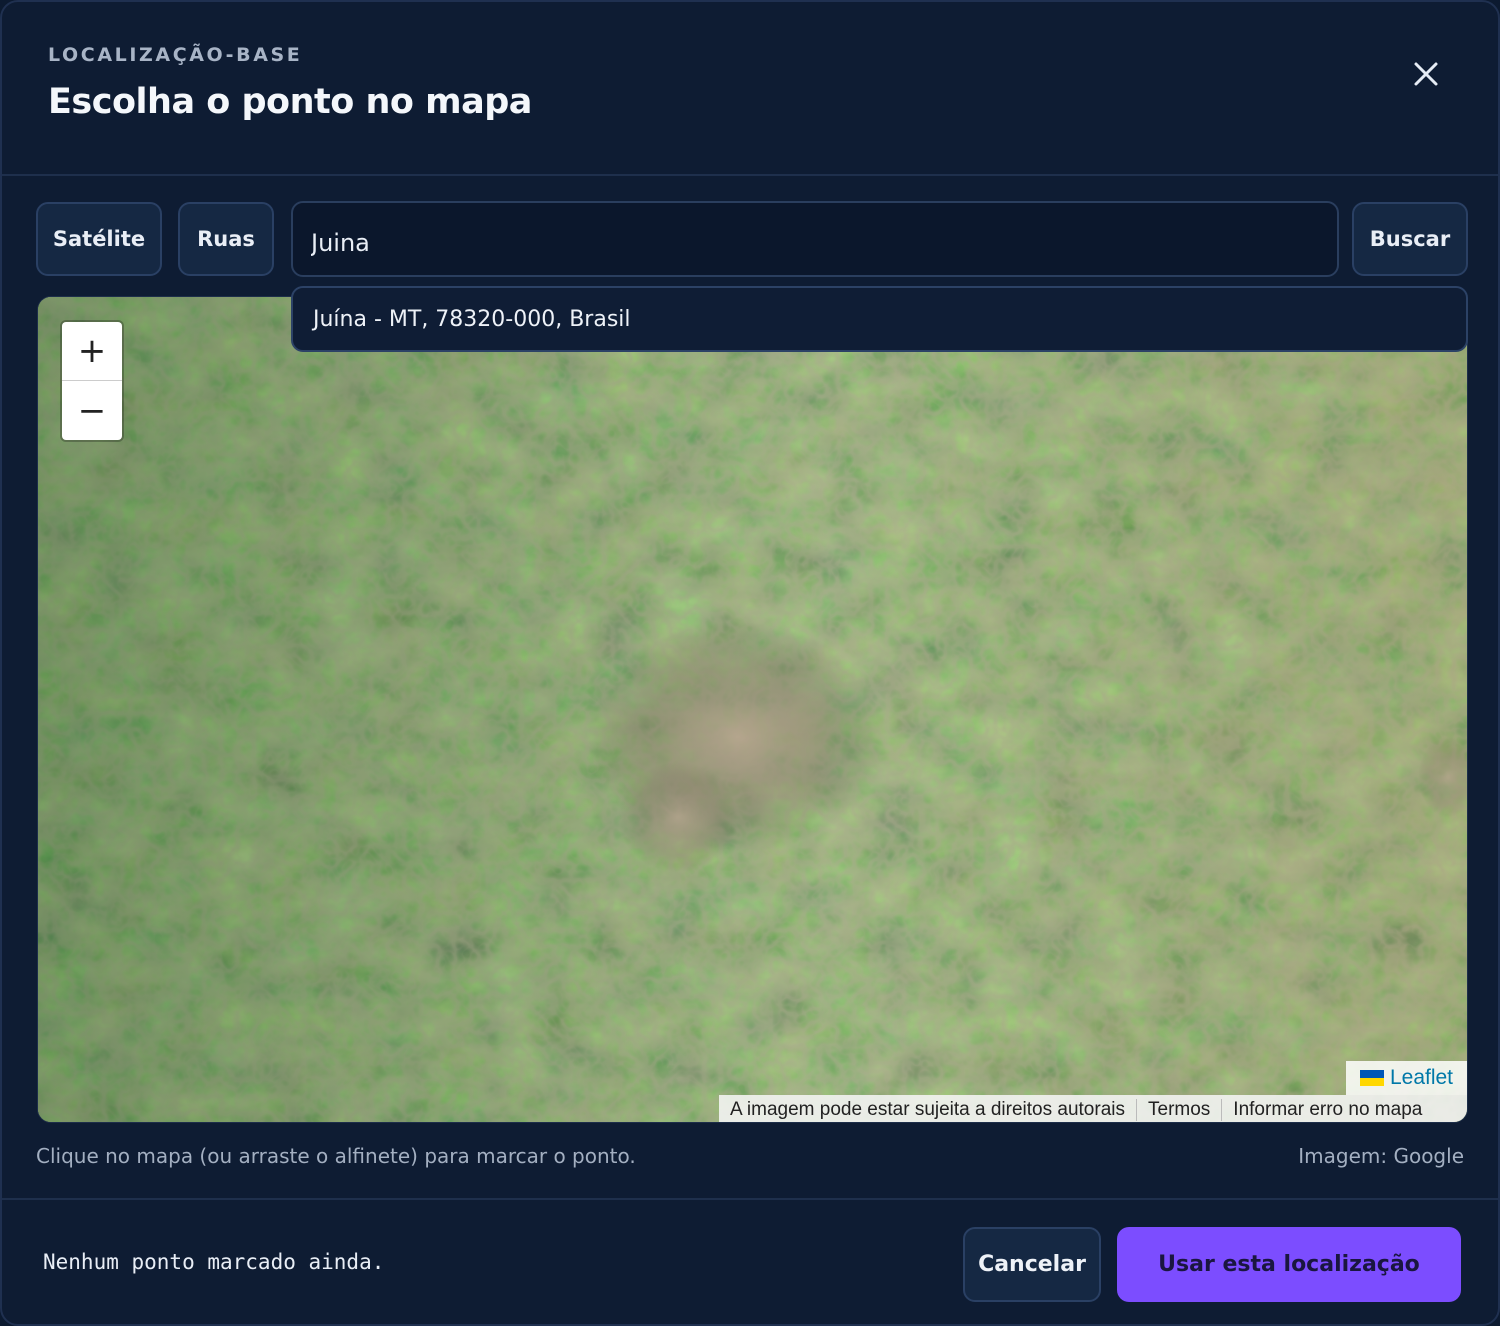  Describe the element at coordinates (92, 351) in the screenshot. I see `zoom-in-button: +` at that location.